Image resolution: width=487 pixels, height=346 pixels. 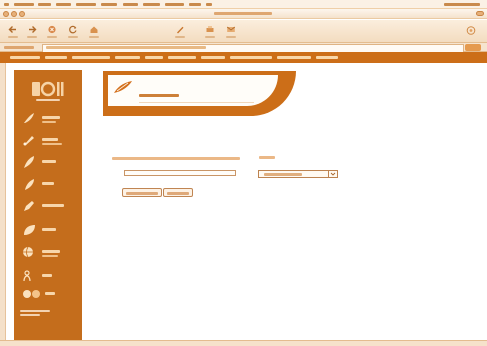 I want to click on close-button, so click(x=6, y=14).